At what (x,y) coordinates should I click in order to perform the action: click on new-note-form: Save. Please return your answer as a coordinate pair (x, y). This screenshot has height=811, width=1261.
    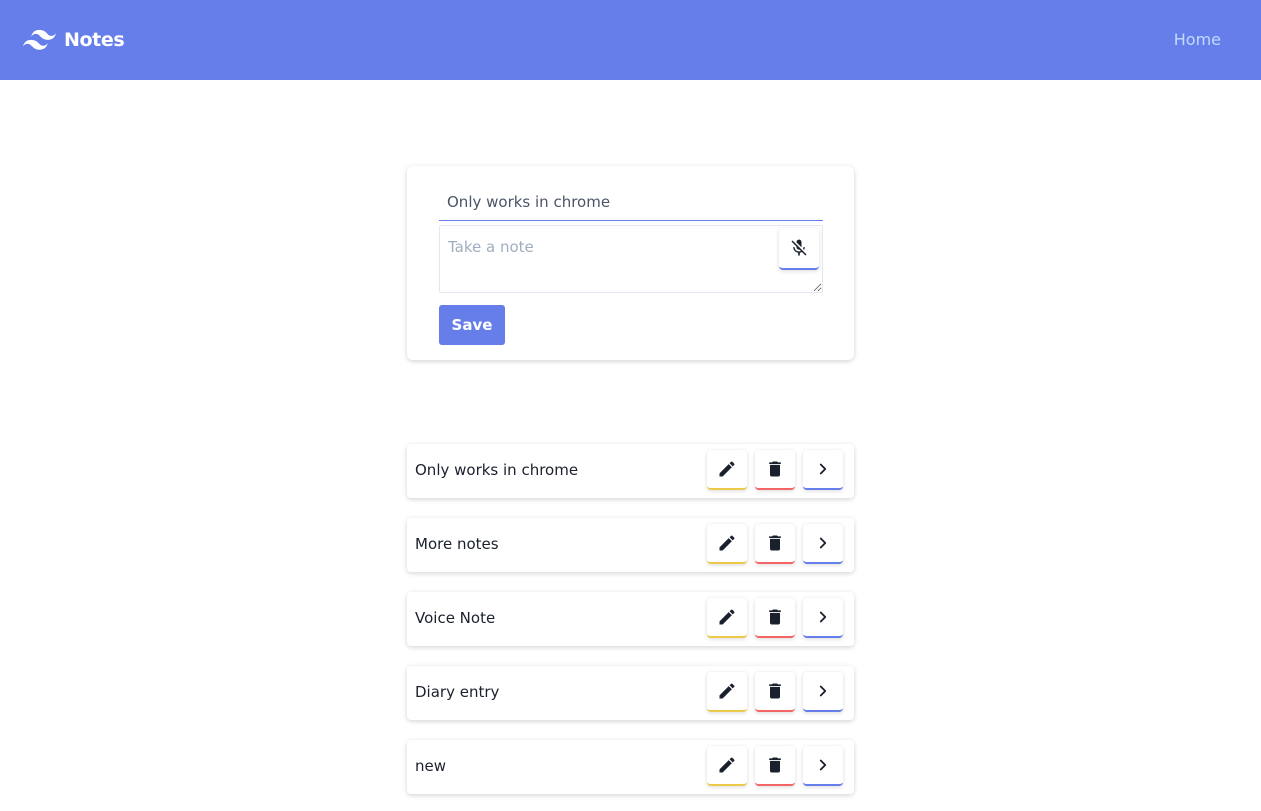
    Looking at the image, I should click on (630, 263).